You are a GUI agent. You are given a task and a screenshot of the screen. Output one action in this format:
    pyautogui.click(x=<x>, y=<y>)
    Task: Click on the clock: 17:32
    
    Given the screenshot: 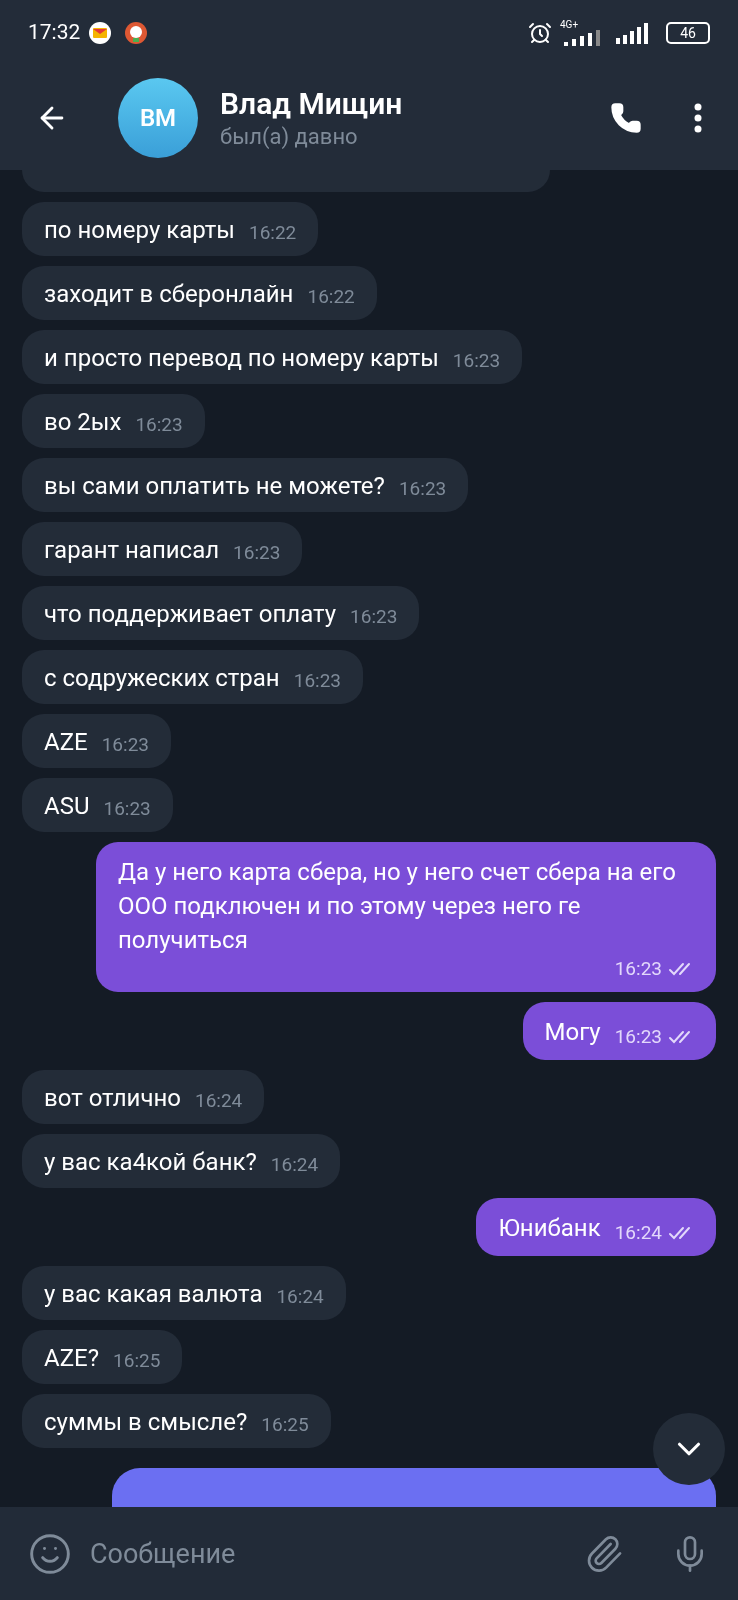 What is the action you would take?
    pyautogui.click(x=54, y=33)
    